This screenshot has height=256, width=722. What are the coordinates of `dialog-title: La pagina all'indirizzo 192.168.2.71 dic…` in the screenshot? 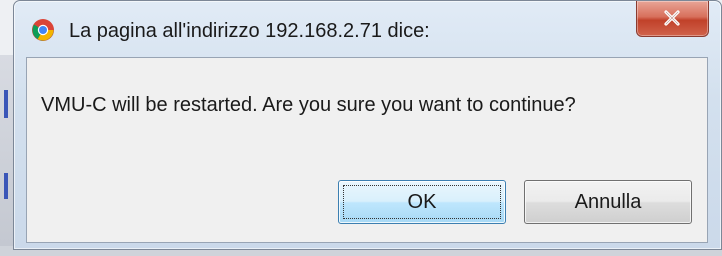 It's located at (249, 31).